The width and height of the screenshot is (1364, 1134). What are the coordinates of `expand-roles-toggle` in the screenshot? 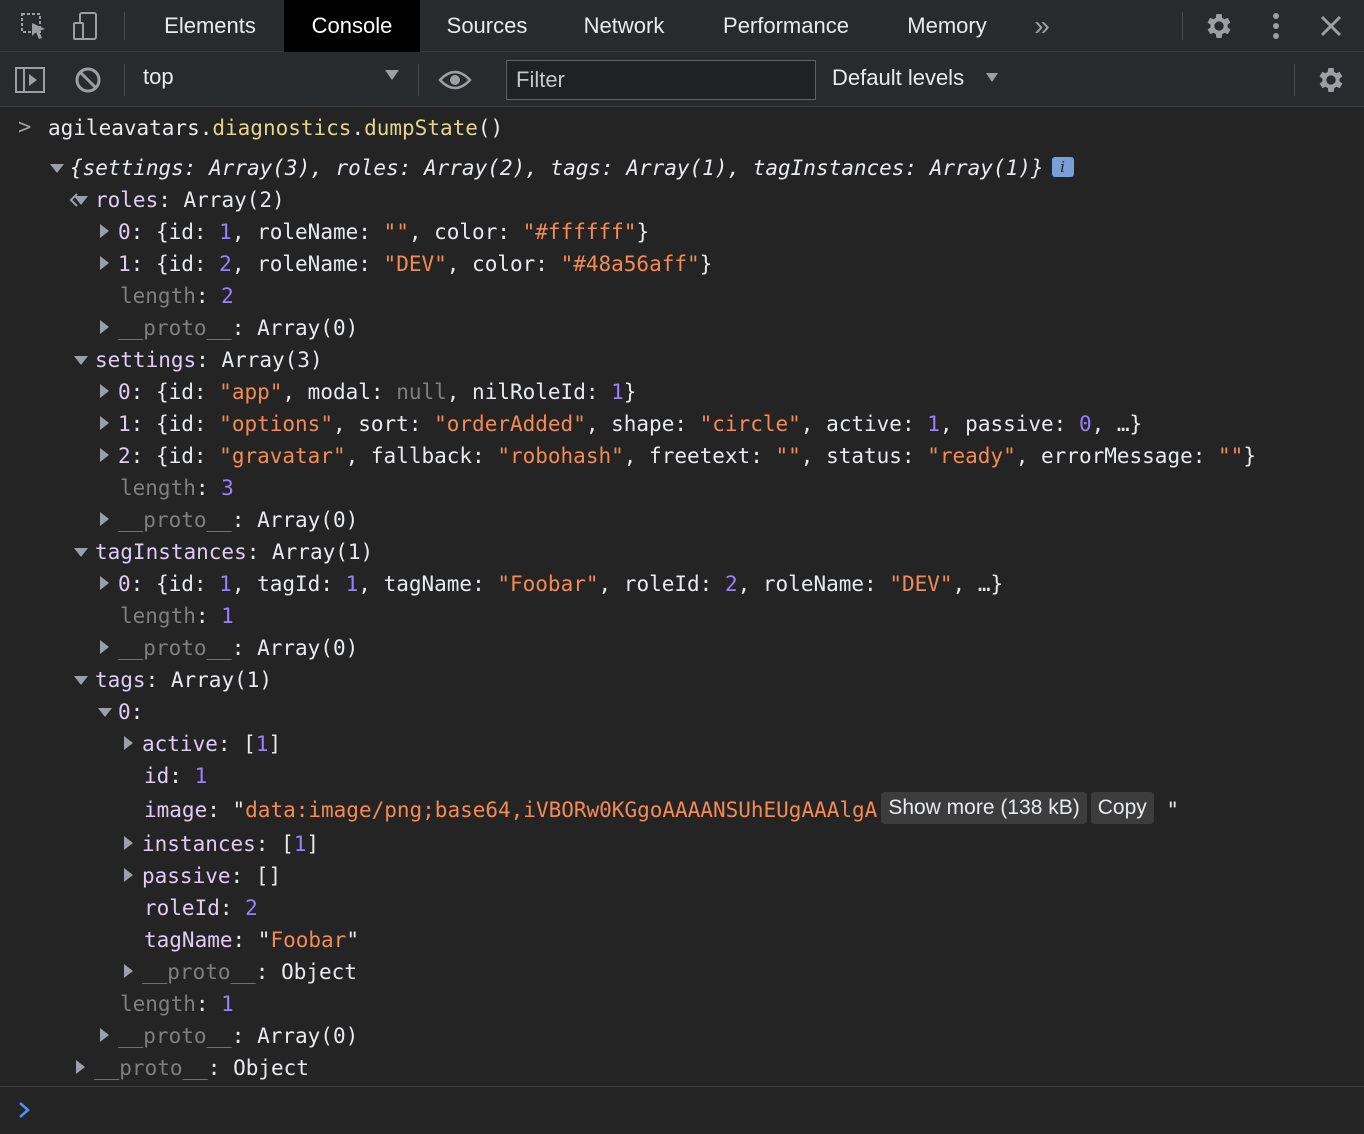 It's located at (81, 200).